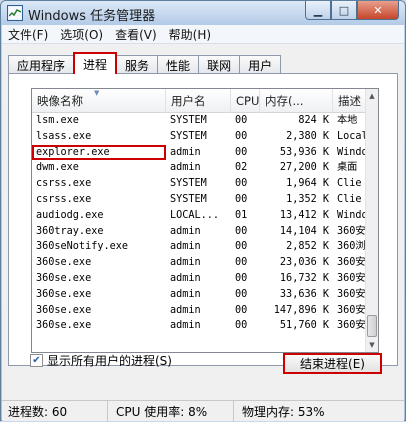 The width and height of the screenshot is (406, 422). I want to click on status-process-count: 进程数: 60, so click(55, 411).